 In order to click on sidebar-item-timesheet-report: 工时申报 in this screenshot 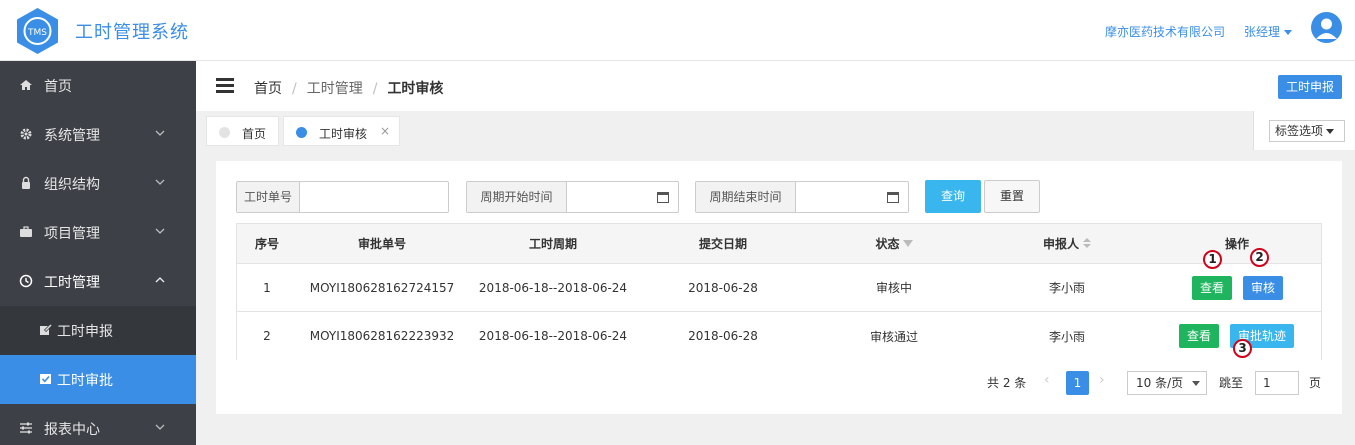, I will do `click(98, 330)`.